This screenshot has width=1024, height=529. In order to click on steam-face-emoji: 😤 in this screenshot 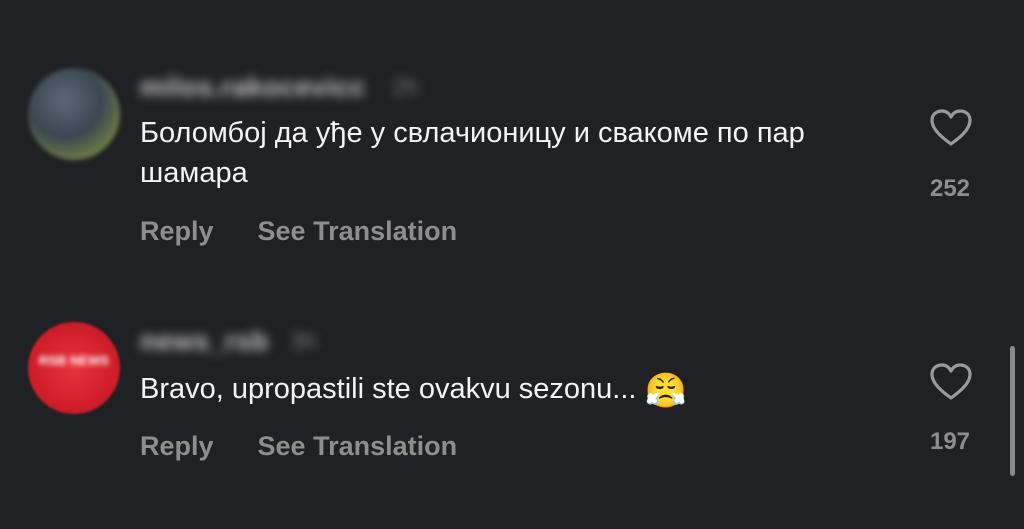, I will do `click(665, 391)`.